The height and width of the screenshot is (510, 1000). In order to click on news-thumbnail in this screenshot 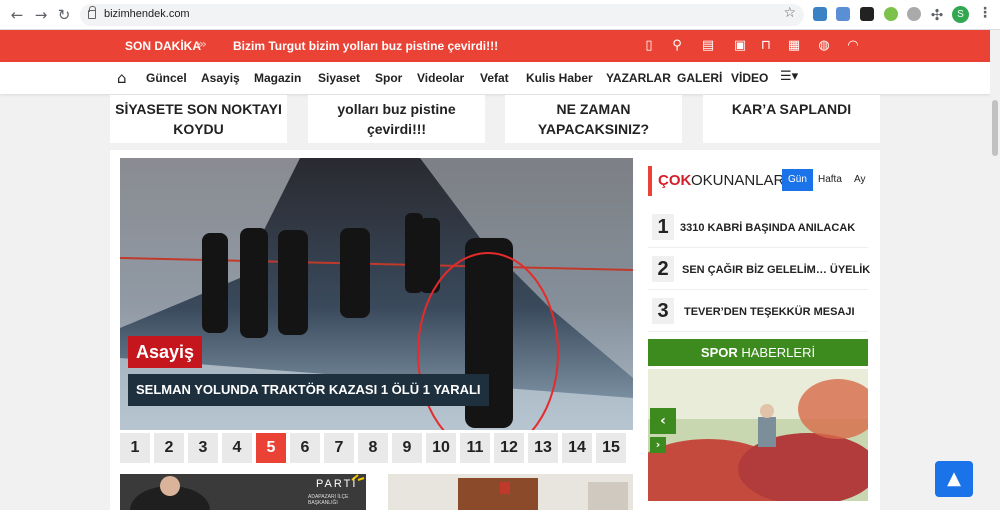, I will do `click(510, 492)`.